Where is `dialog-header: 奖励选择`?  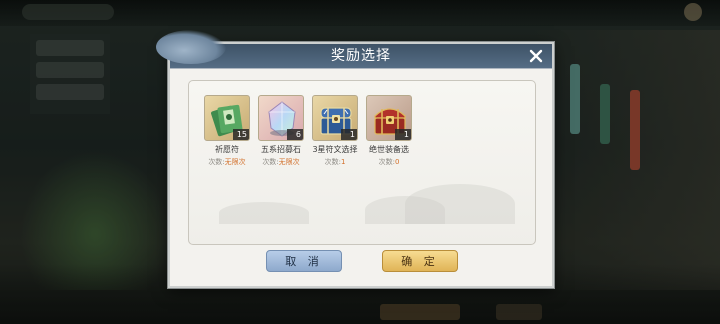
dialog-header: 奖励选择 is located at coordinates (354, 49).